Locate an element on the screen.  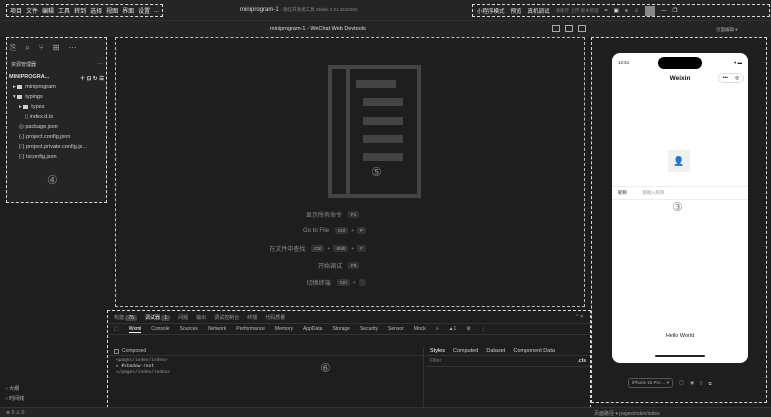
tab-sources: Sources is located at coordinates (189, 329).